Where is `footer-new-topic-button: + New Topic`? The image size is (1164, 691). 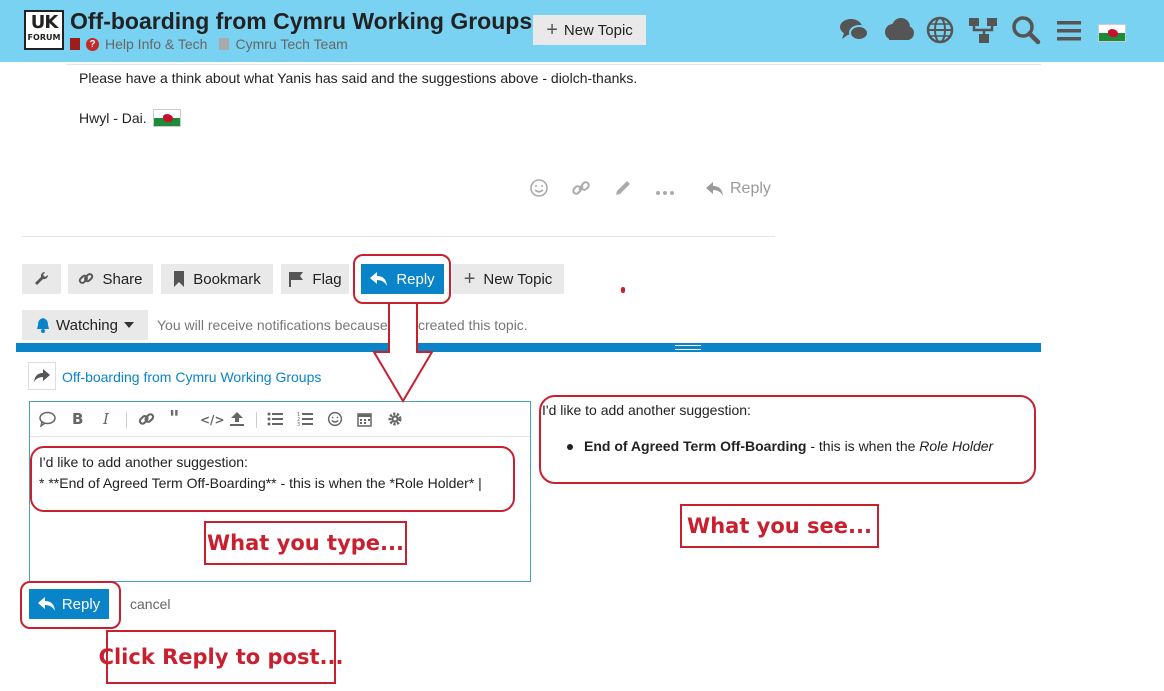 footer-new-topic-button: + New Topic is located at coordinates (508, 279).